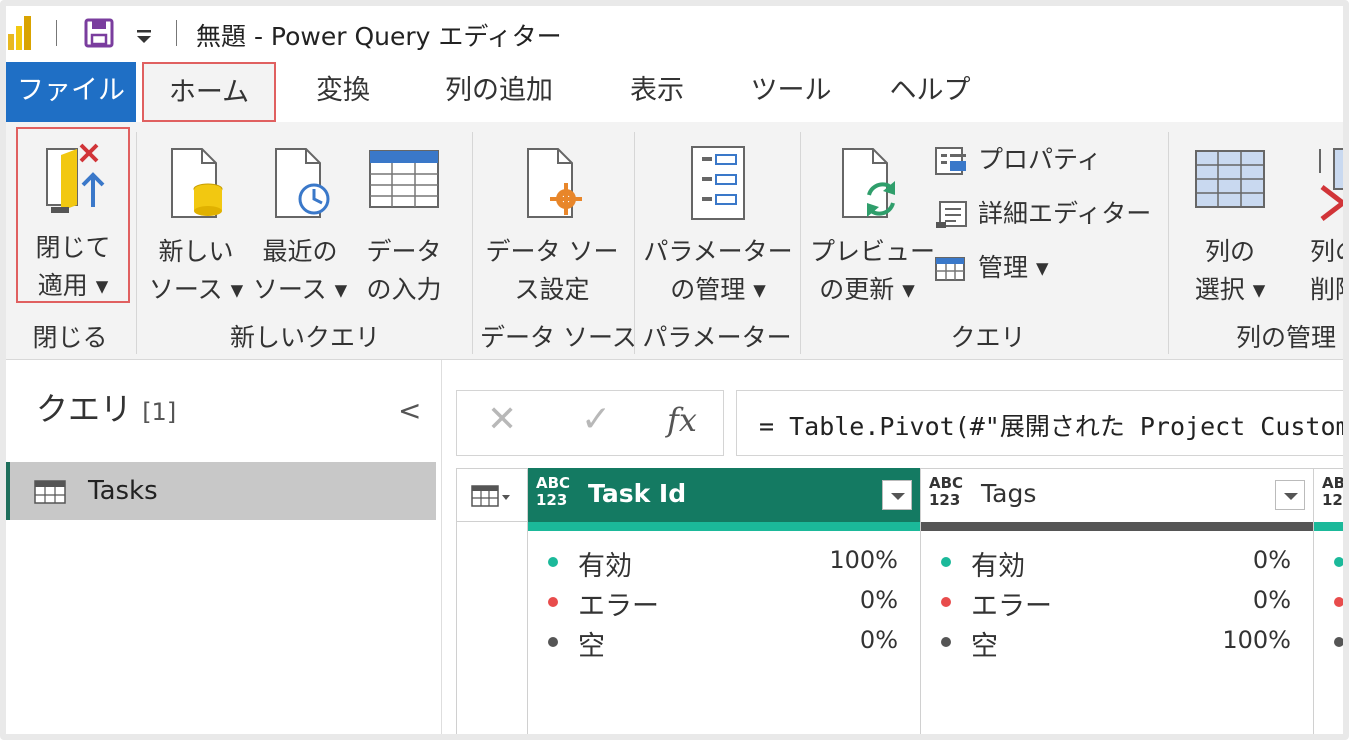 The height and width of the screenshot is (740, 1349). I want to click on data-source-settings-button: データ ソー ス設定, so click(552, 215).